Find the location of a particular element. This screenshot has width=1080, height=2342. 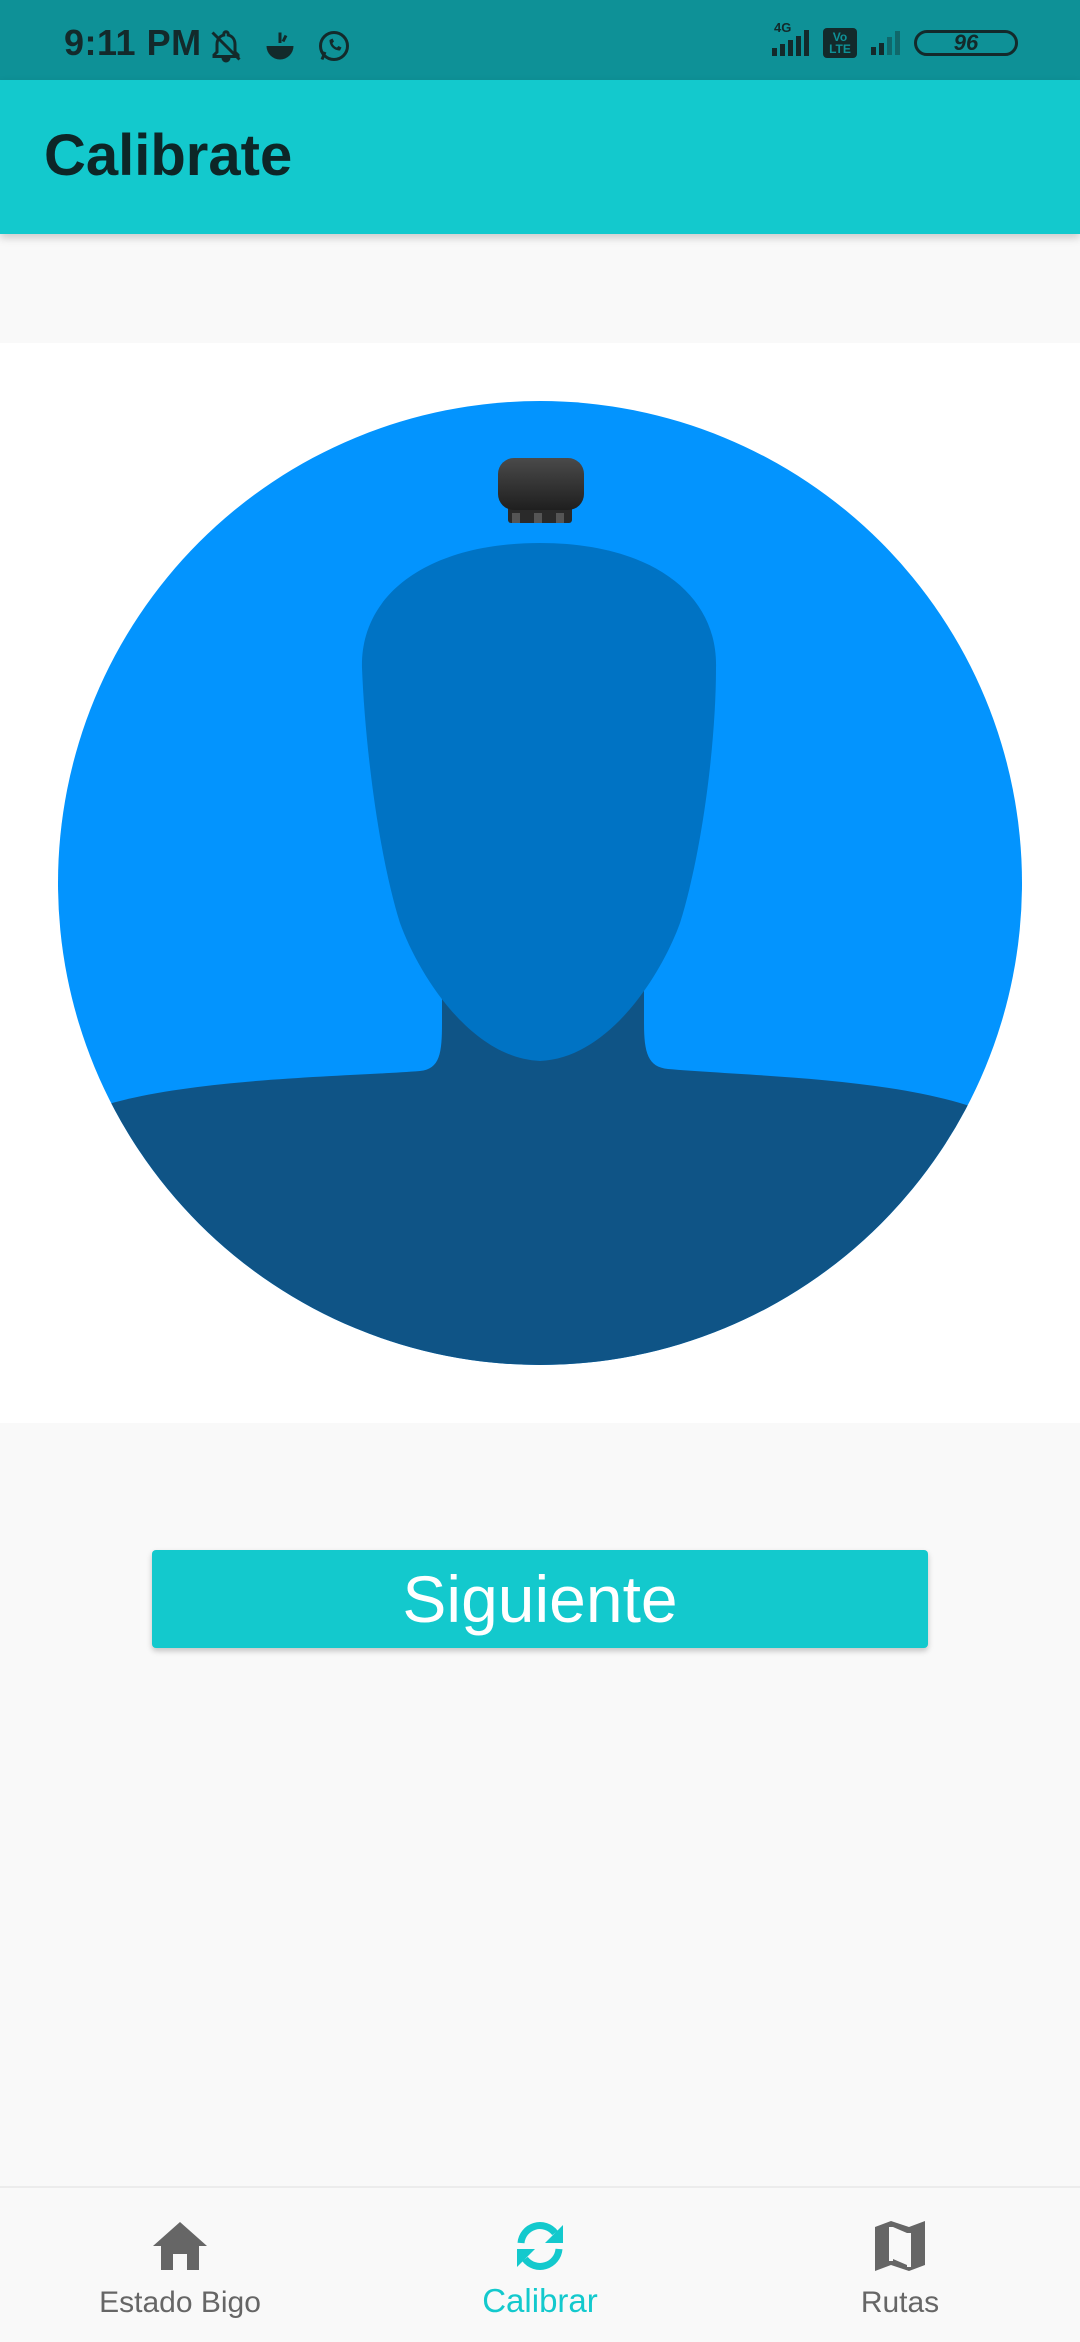

bottom-navigation: Estado Bigo Calibrar Rutas is located at coordinates (540, 2264).